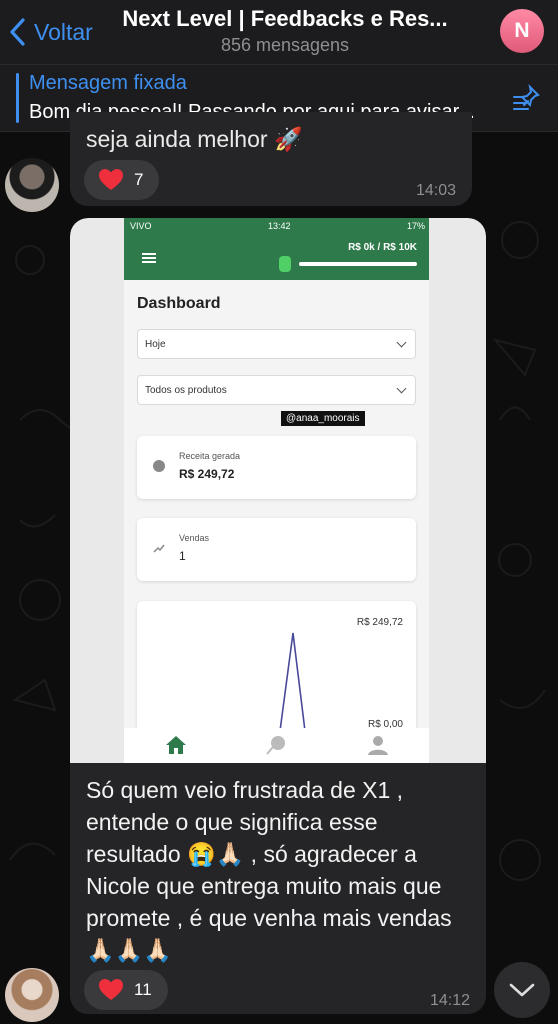 The width and height of the screenshot is (558, 1024). What do you see at coordinates (176, 745) in the screenshot?
I see `home-icon` at bounding box center [176, 745].